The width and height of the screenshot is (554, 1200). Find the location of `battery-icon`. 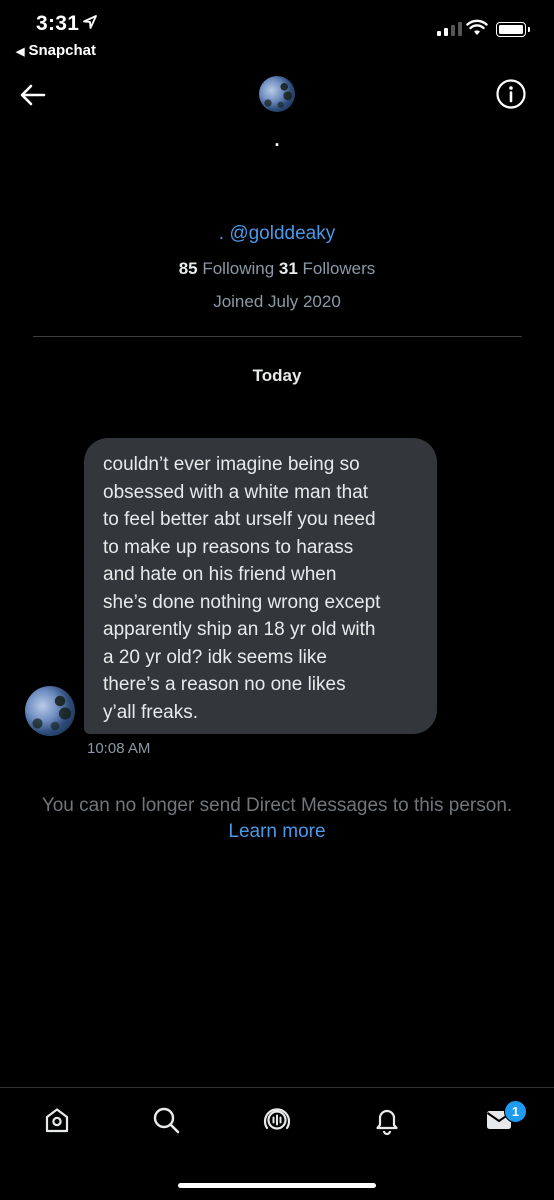

battery-icon is located at coordinates (511, 29).